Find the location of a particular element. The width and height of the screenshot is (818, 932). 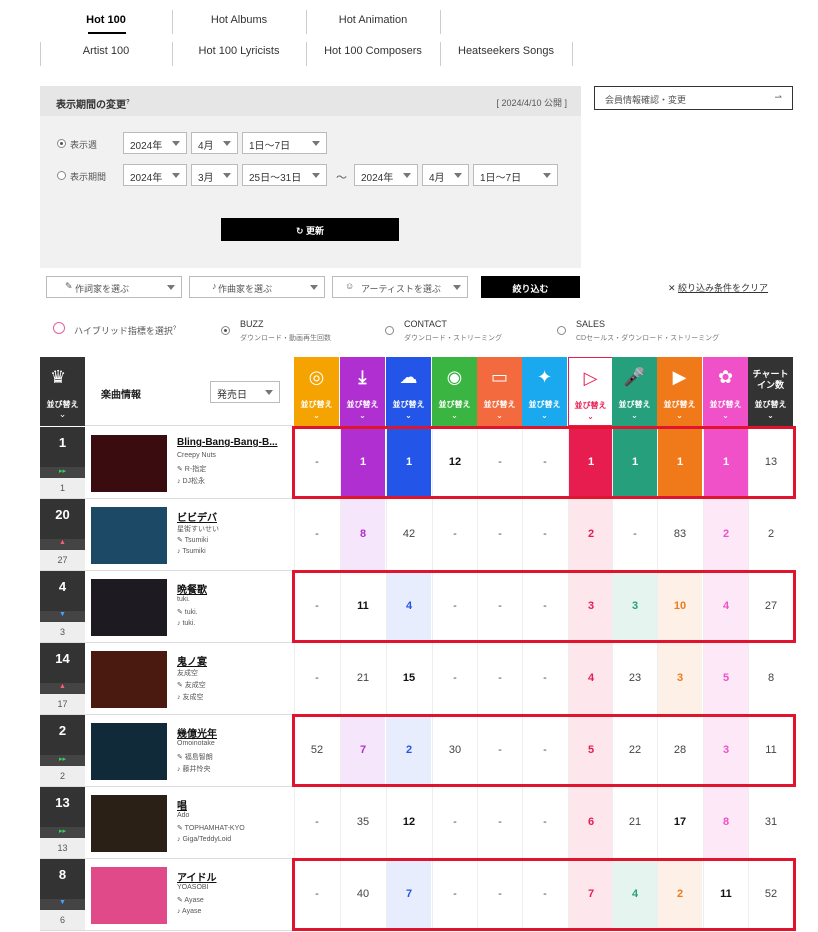

week-month-select: 4月 is located at coordinates (214, 143).